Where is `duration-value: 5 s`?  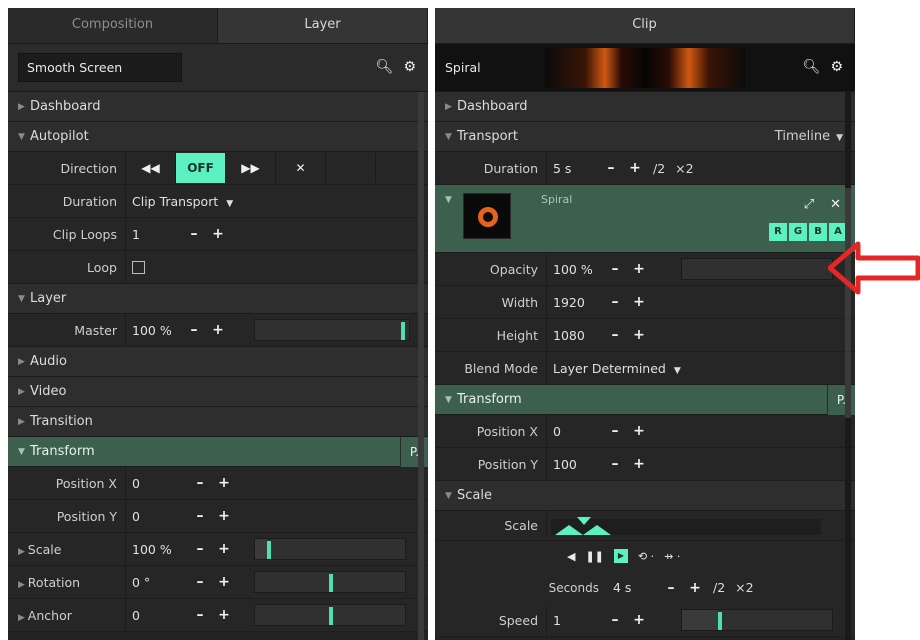 duration-value: 5 s is located at coordinates (571, 168).